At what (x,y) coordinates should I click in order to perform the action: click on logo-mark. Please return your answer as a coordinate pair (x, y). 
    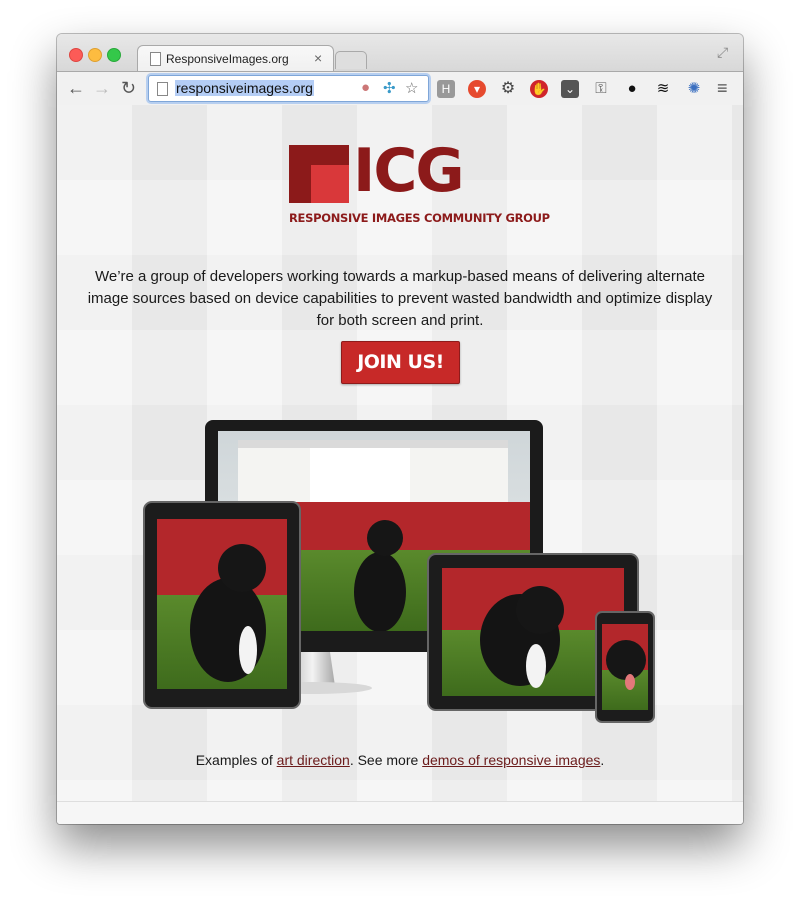
    Looking at the image, I should click on (319, 174).